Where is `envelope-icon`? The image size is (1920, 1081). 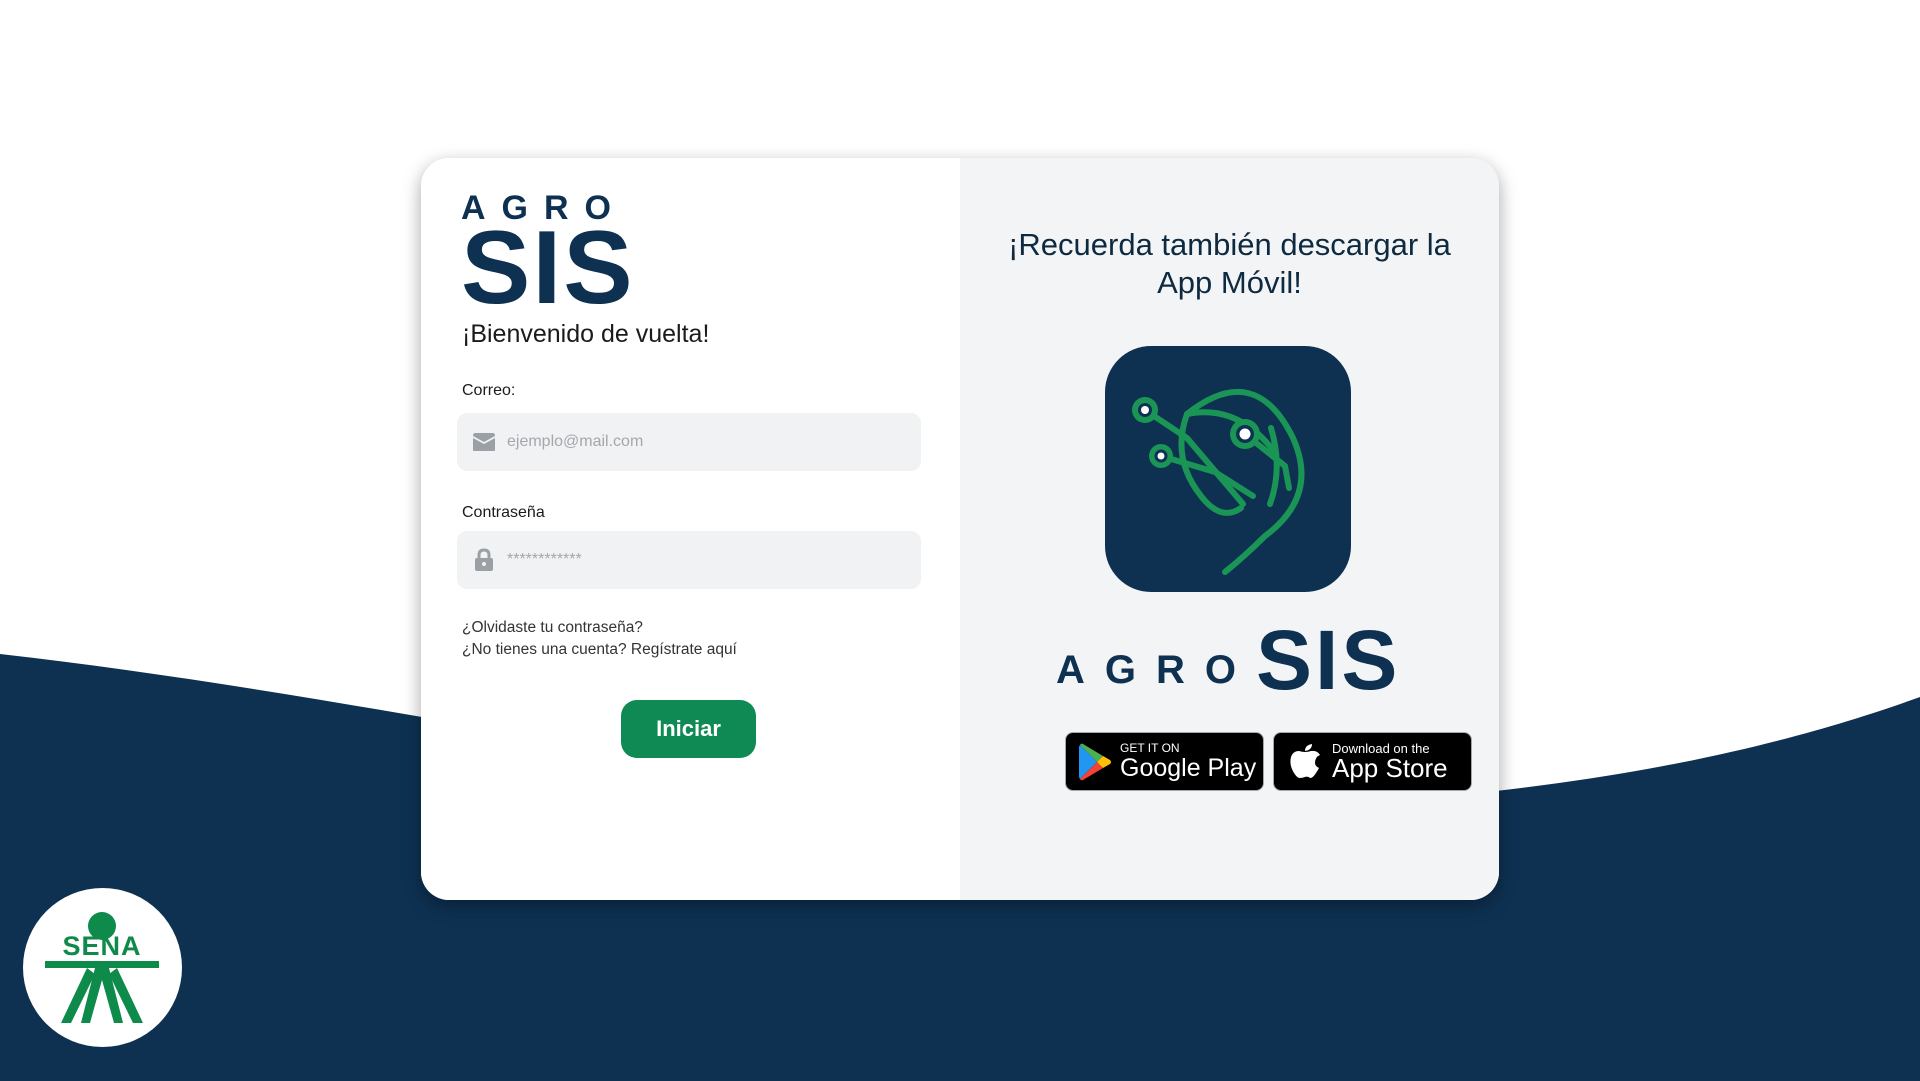
envelope-icon is located at coordinates (484, 442).